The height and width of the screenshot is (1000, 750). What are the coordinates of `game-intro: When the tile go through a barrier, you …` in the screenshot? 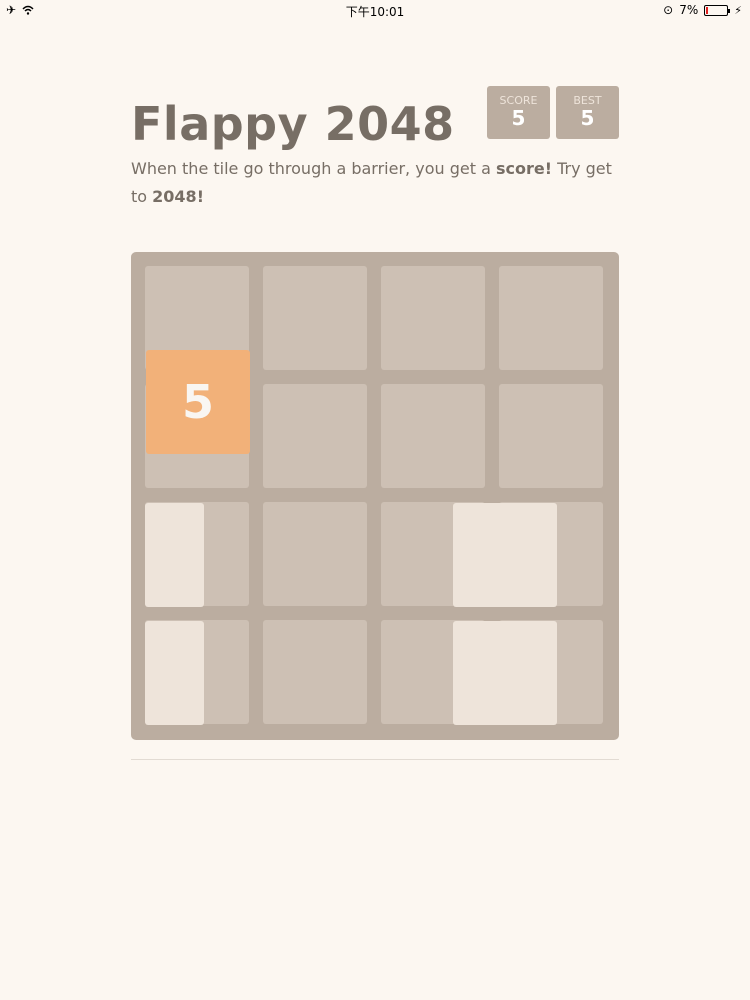 It's located at (376, 183).